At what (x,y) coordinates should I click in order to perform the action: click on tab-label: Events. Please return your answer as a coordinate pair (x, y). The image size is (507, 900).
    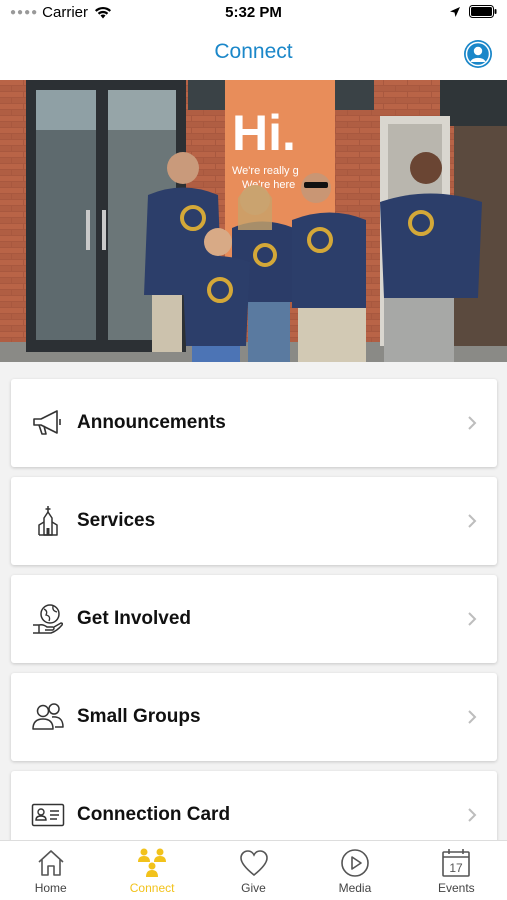
    Looking at the image, I should click on (456, 888).